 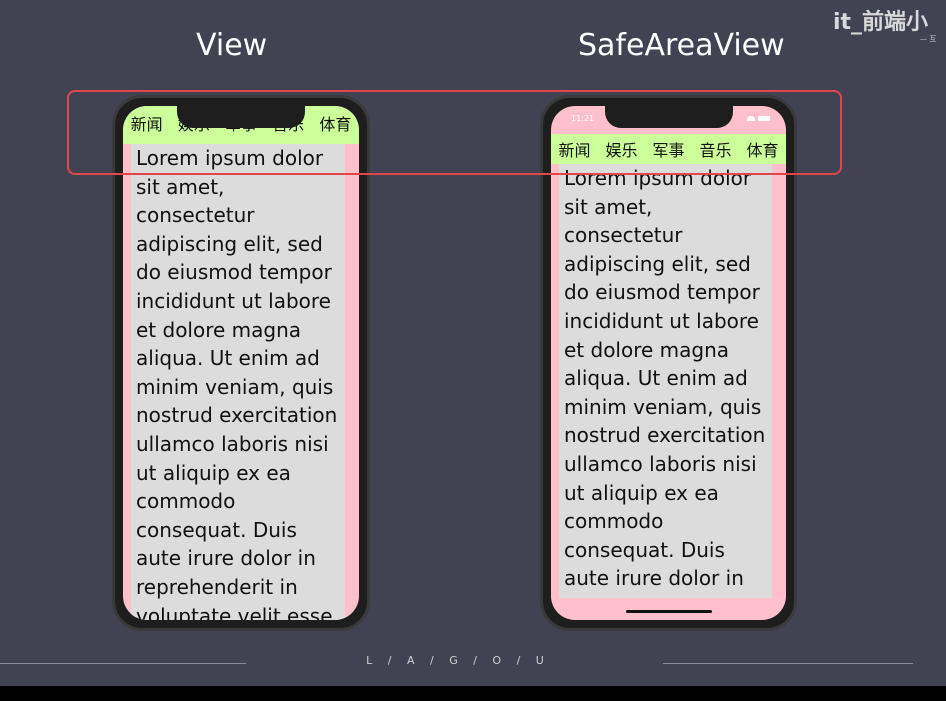 I want to click on watermark-sub: — 互, so click(x=928, y=39).